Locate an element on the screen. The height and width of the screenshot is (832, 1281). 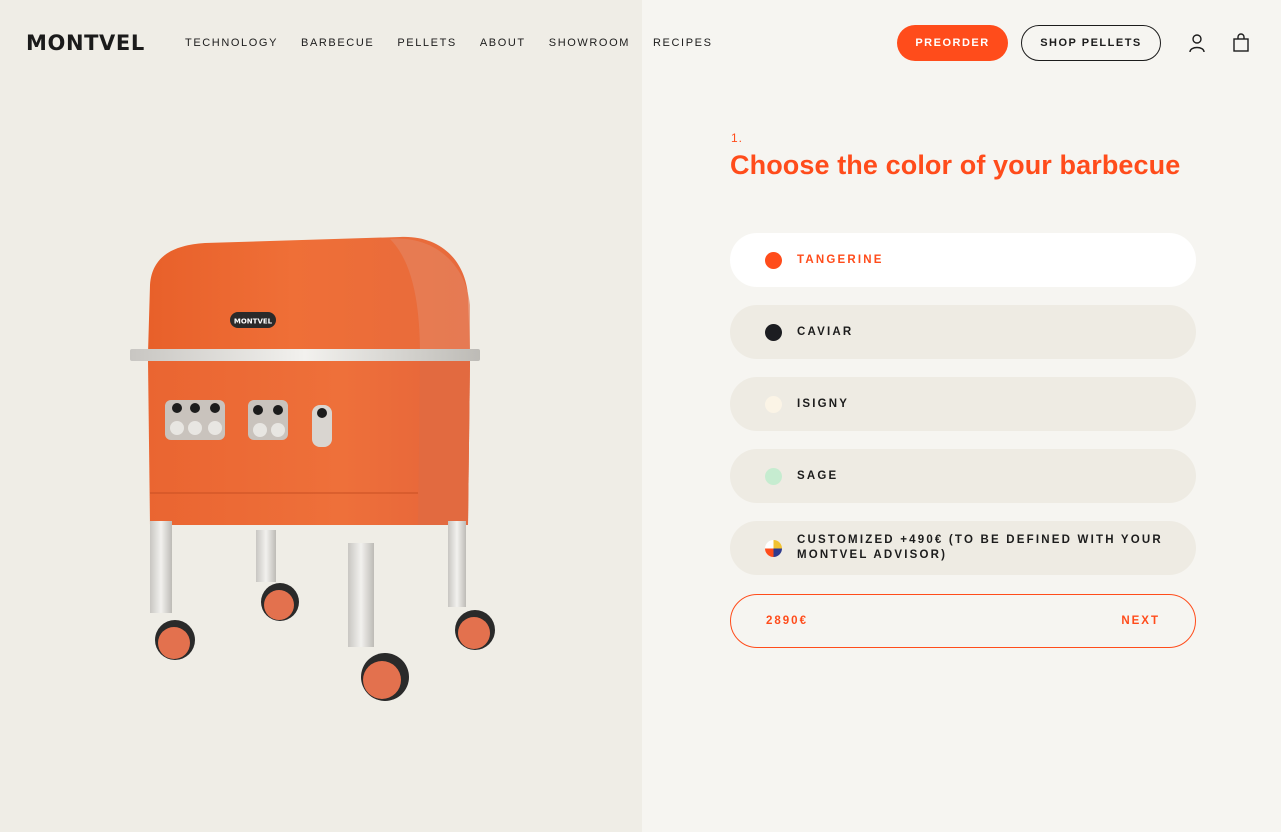
price-total: 2890€ is located at coordinates (787, 621).